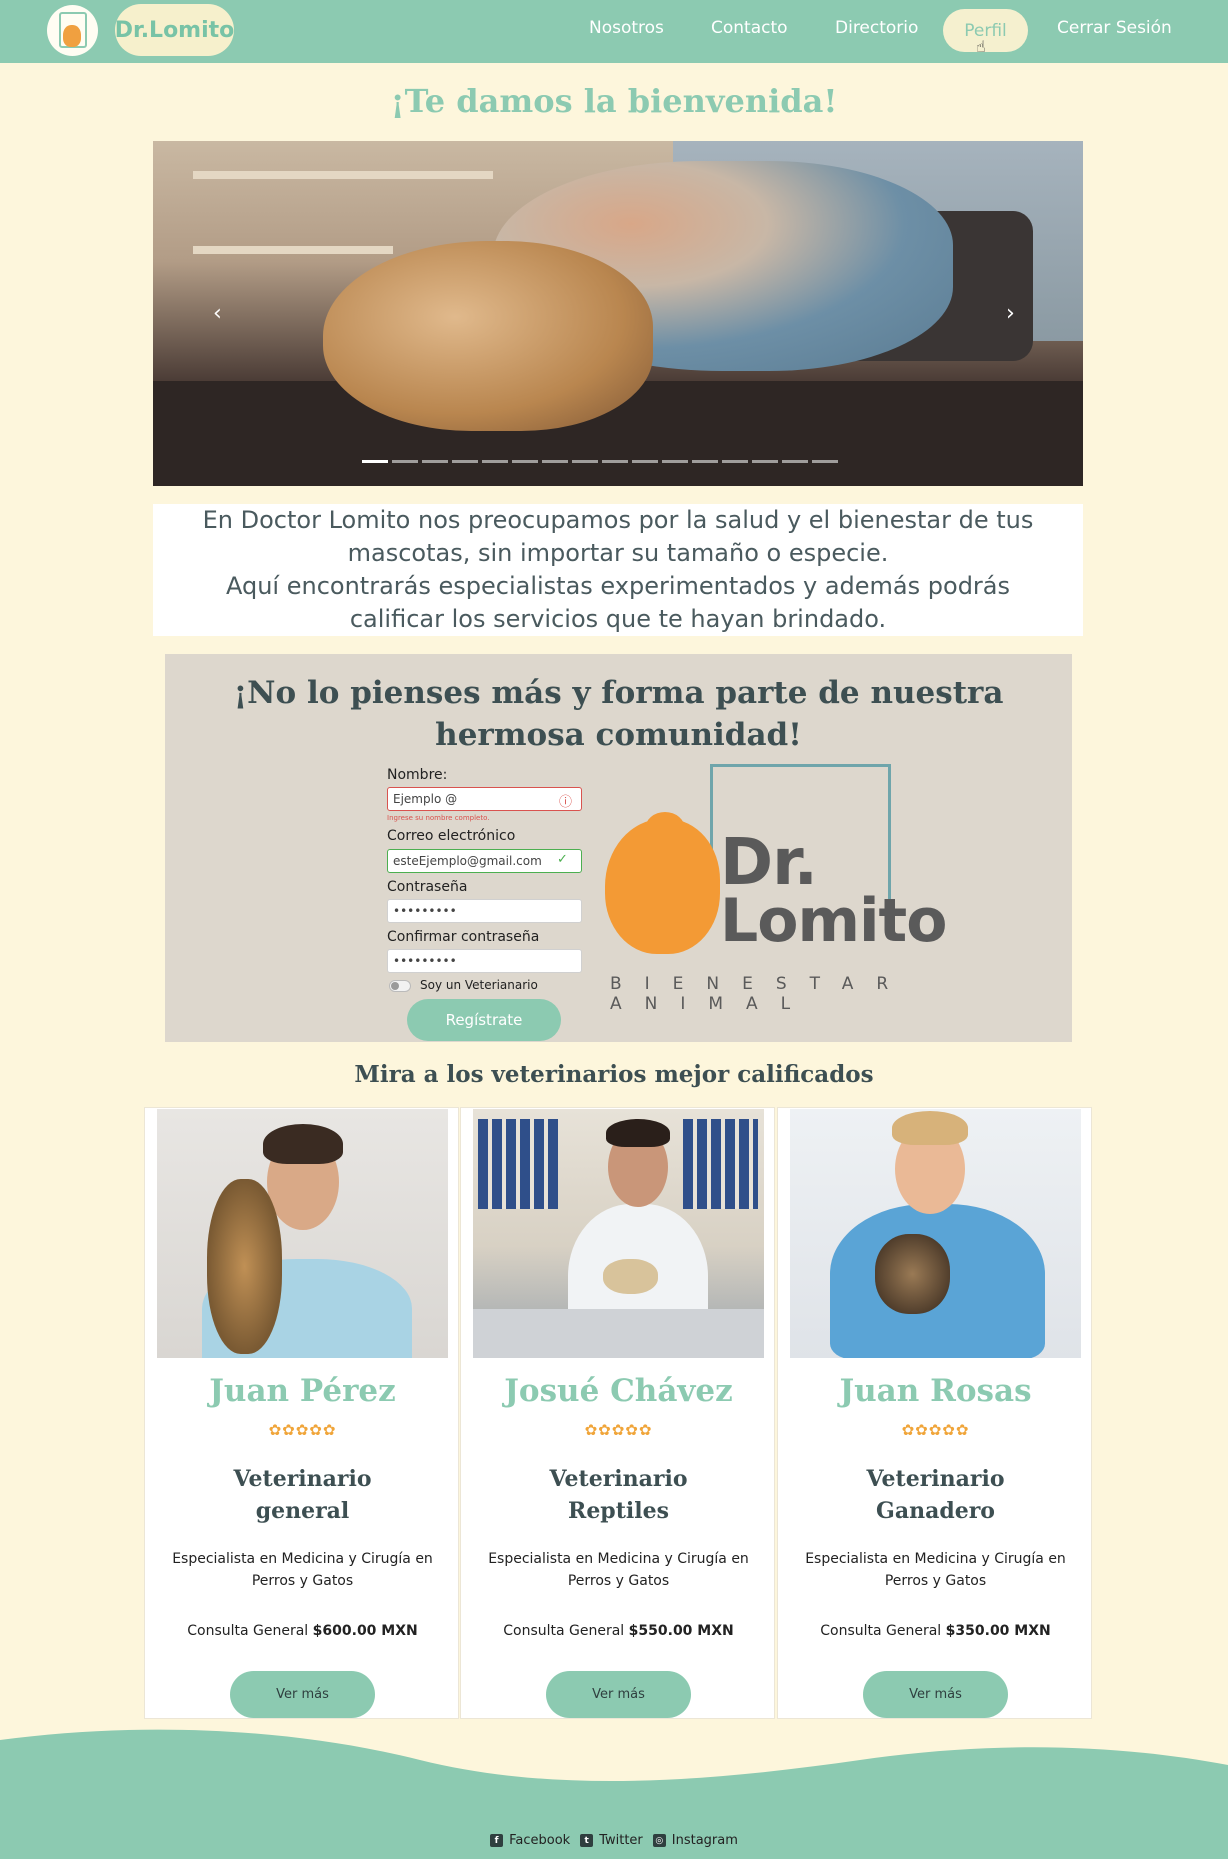 The height and width of the screenshot is (1859, 1228). I want to click on nav-contacto: Contacto, so click(749, 28).